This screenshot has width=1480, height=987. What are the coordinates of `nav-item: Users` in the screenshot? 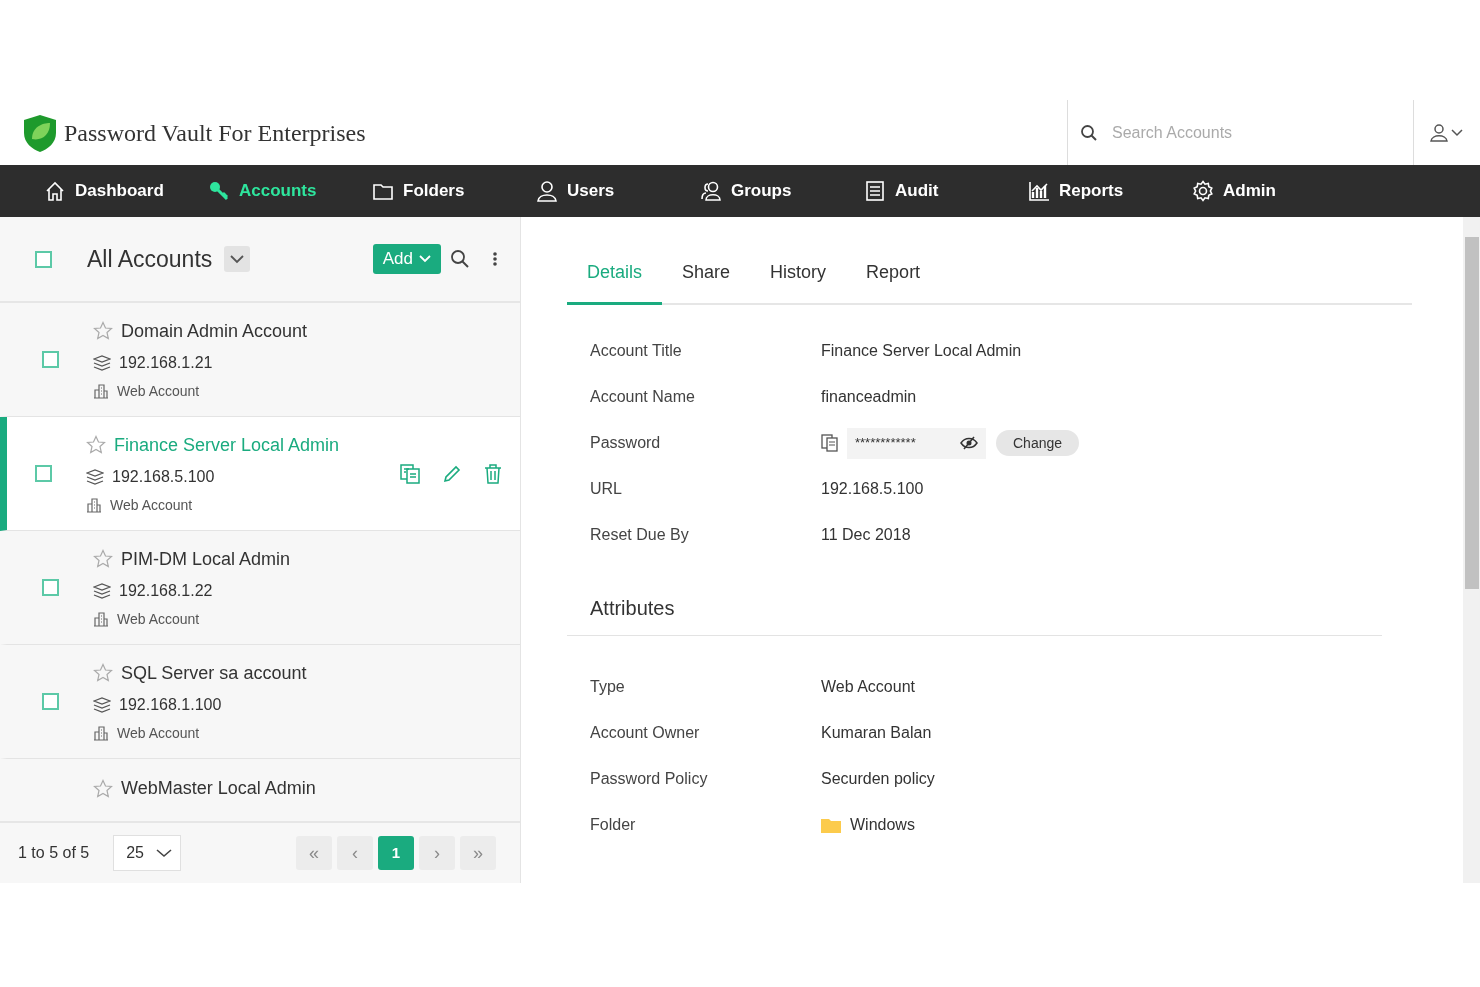 It's located at (618, 191).